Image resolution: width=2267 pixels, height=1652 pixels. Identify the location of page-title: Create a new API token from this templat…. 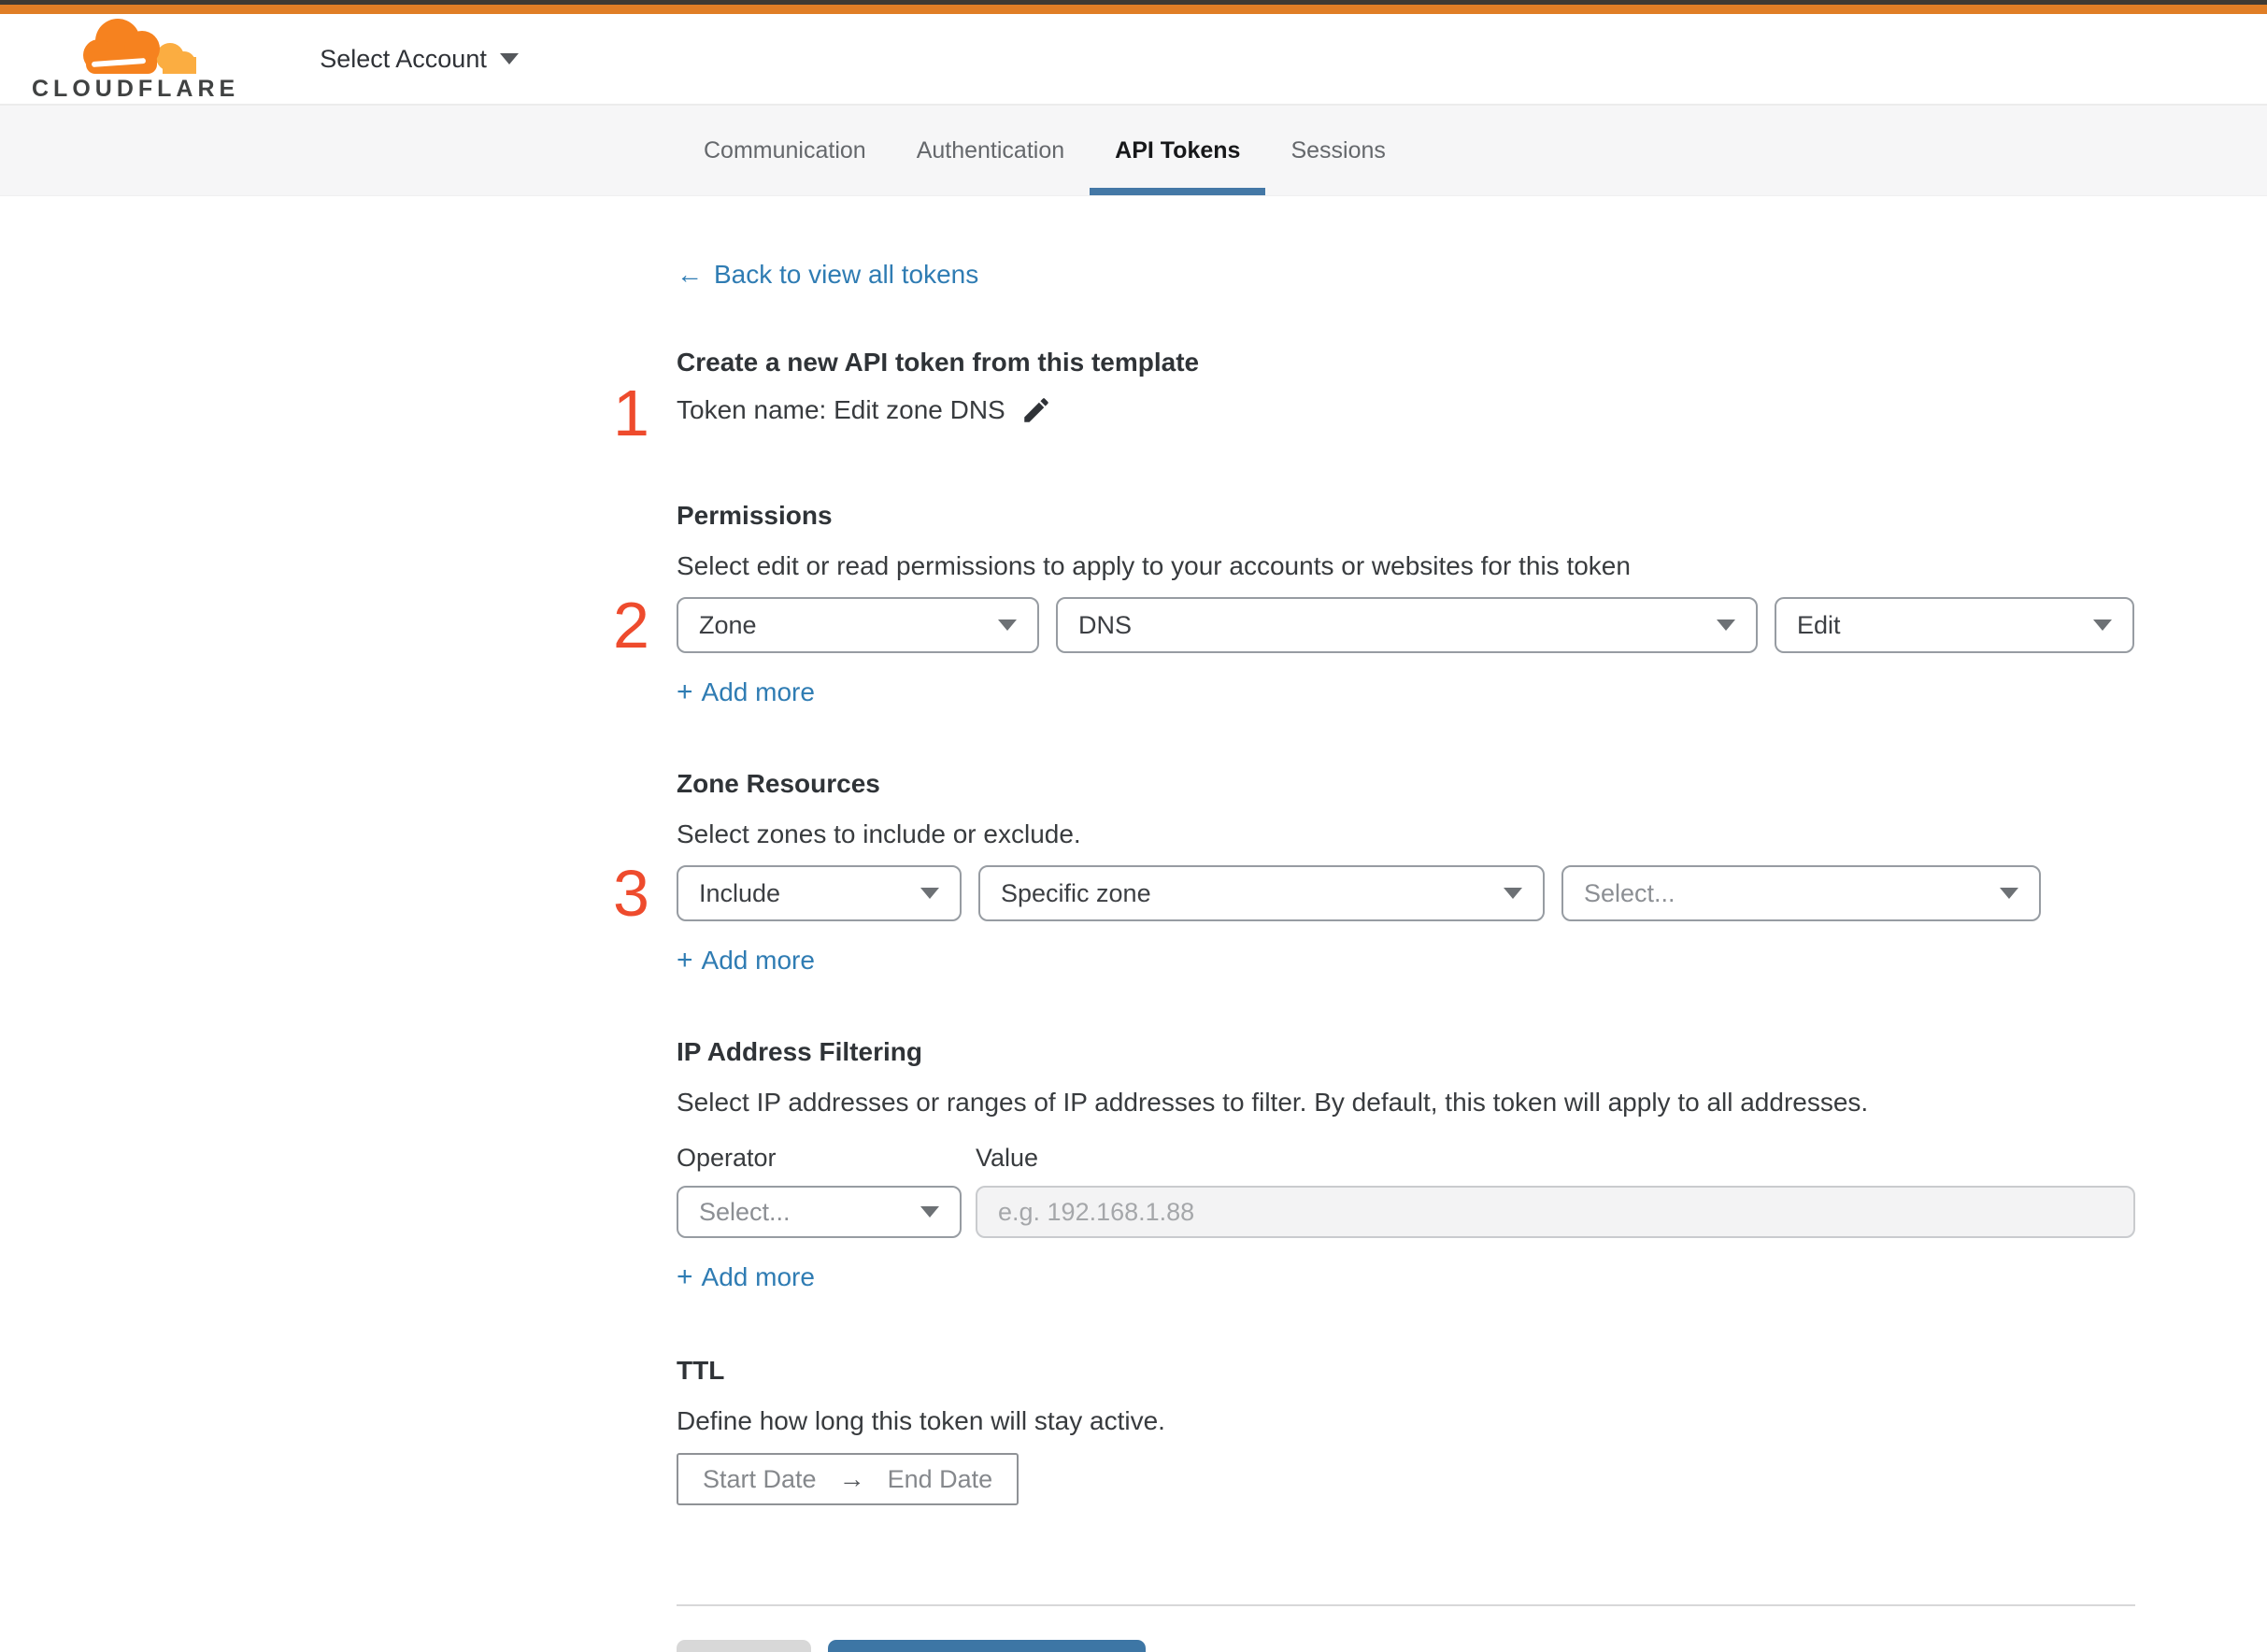
(939, 362).